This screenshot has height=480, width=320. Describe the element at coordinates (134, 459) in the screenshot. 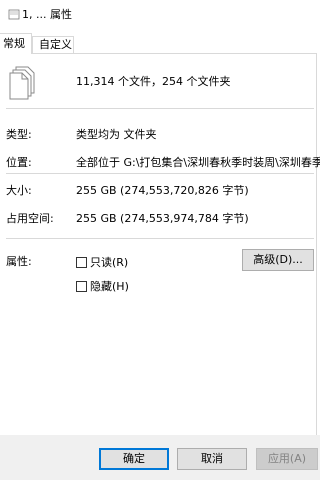

I see `ok-button: 确定` at that location.